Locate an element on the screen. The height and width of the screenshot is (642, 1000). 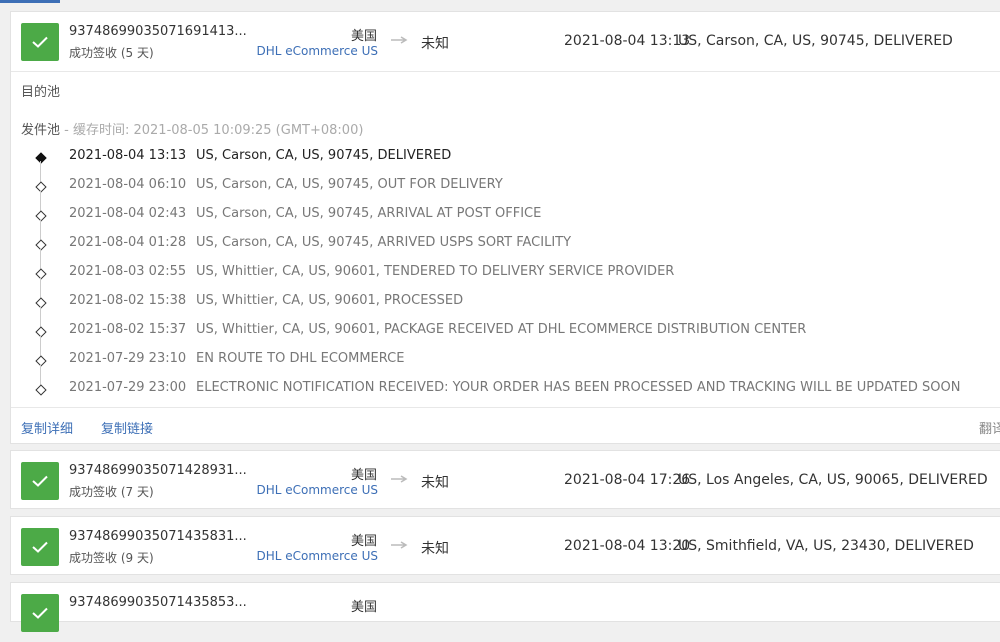
cache-time: - 缓存时间: 2021-08-05 10:09:25 (GMT+08:00) is located at coordinates (212, 130).